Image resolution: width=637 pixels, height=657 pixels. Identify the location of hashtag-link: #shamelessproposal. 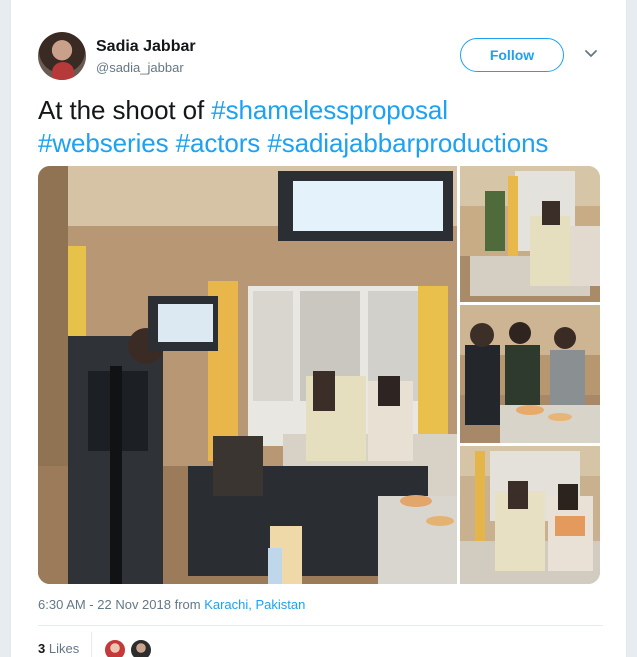
(329, 110).